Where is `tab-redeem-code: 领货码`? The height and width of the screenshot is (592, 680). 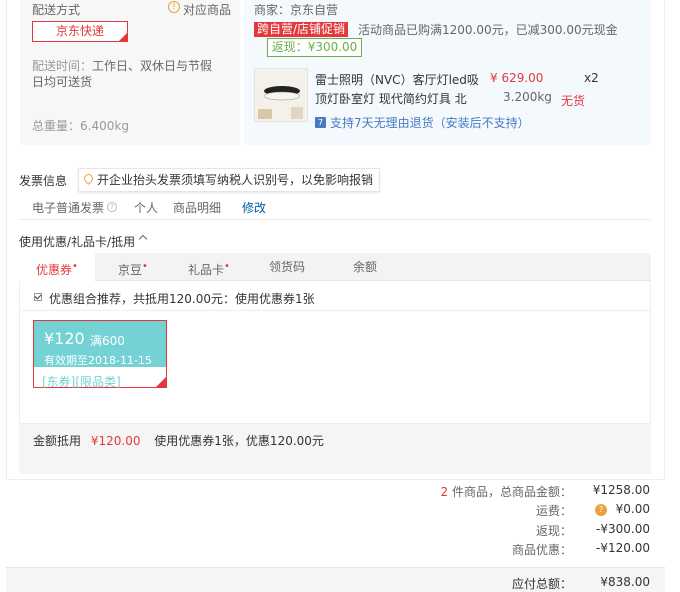
tab-redeem-code: 领货码 is located at coordinates (287, 267).